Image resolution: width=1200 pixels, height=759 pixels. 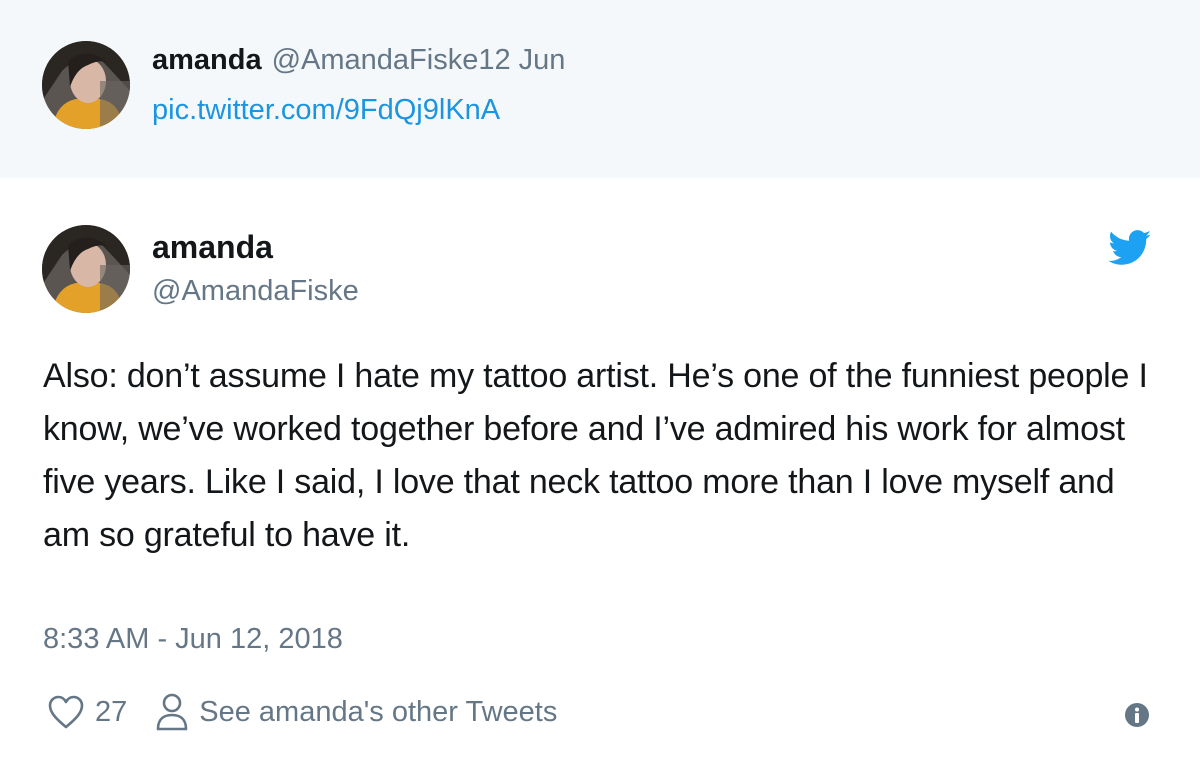 What do you see at coordinates (86, 269) in the screenshot?
I see `author-avatar` at bounding box center [86, 269].